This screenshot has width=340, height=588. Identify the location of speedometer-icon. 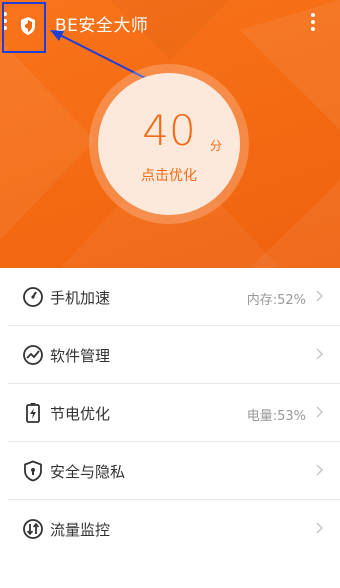
(33, 297).